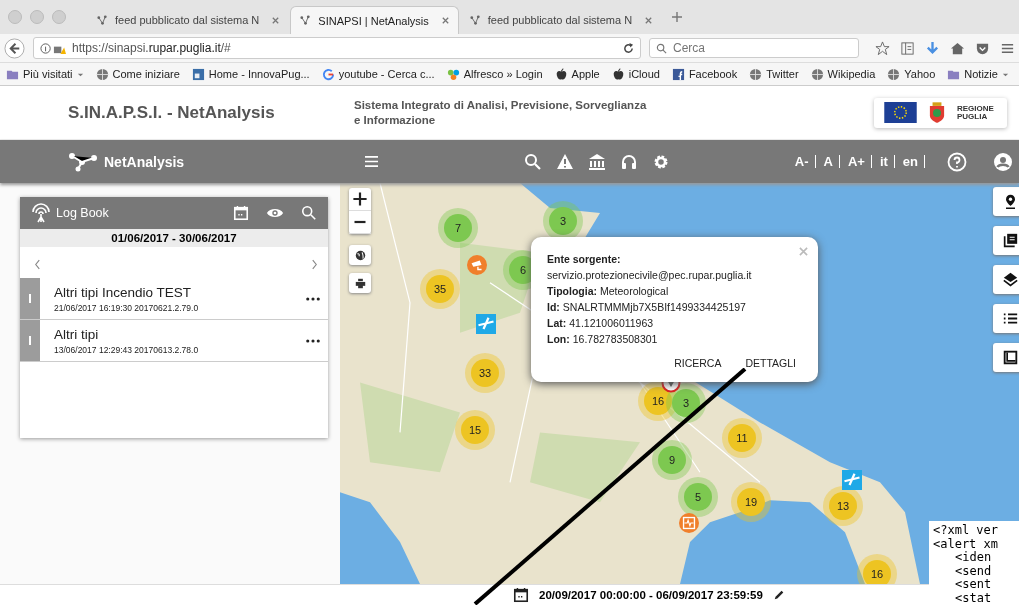  Describe the element at coordinates (360, 283) in the screenshot. I see `print-button` at that location.